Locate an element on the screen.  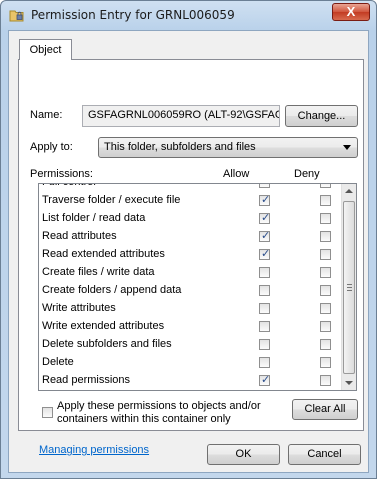
close-icon: X is located at coordinates (351, 11).